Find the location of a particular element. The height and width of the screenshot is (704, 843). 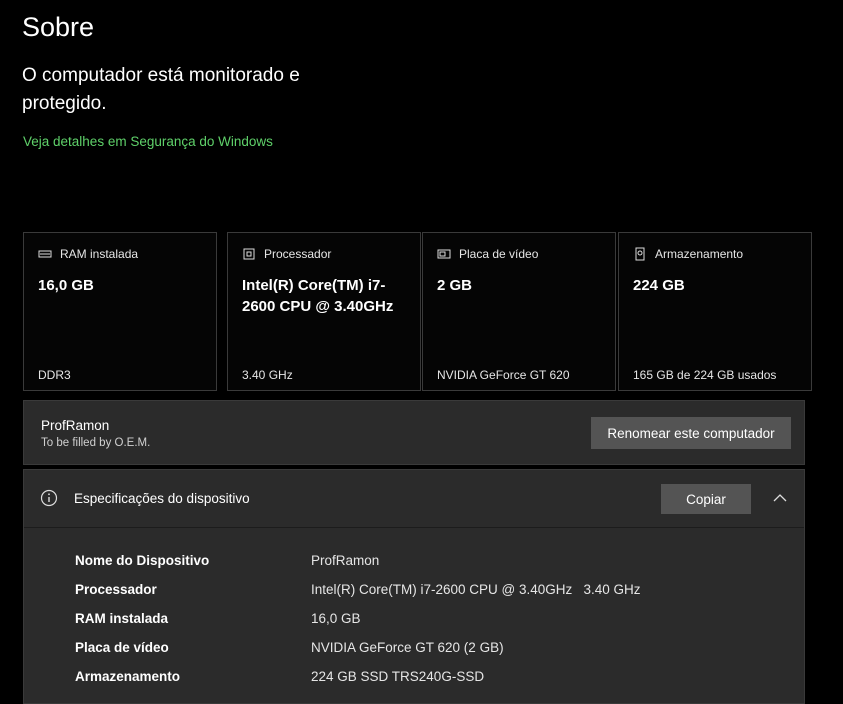

card-gpu-sub: NVIDIA GeForce GT 620 is located at coordinates (503, 375).